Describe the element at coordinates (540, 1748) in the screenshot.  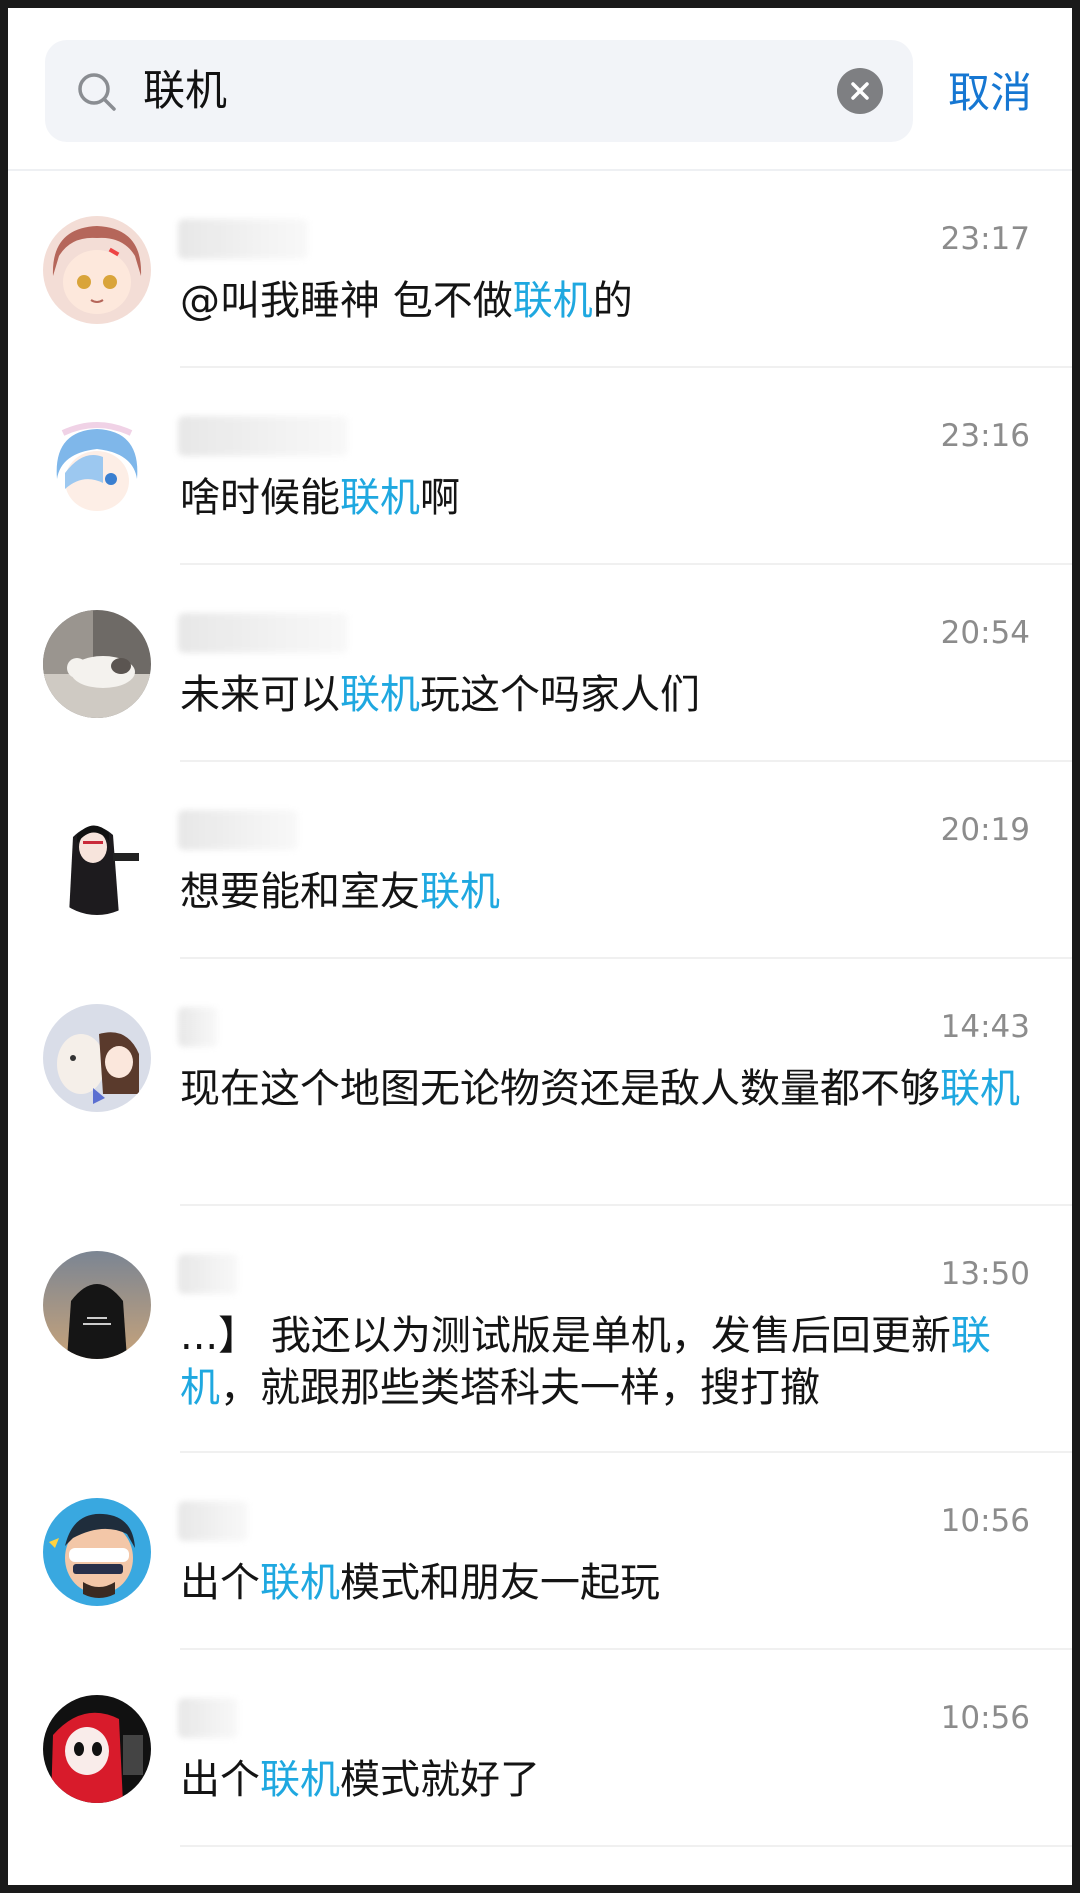
I see `list-item: 10:56 出个联机模式就好了` at that location.